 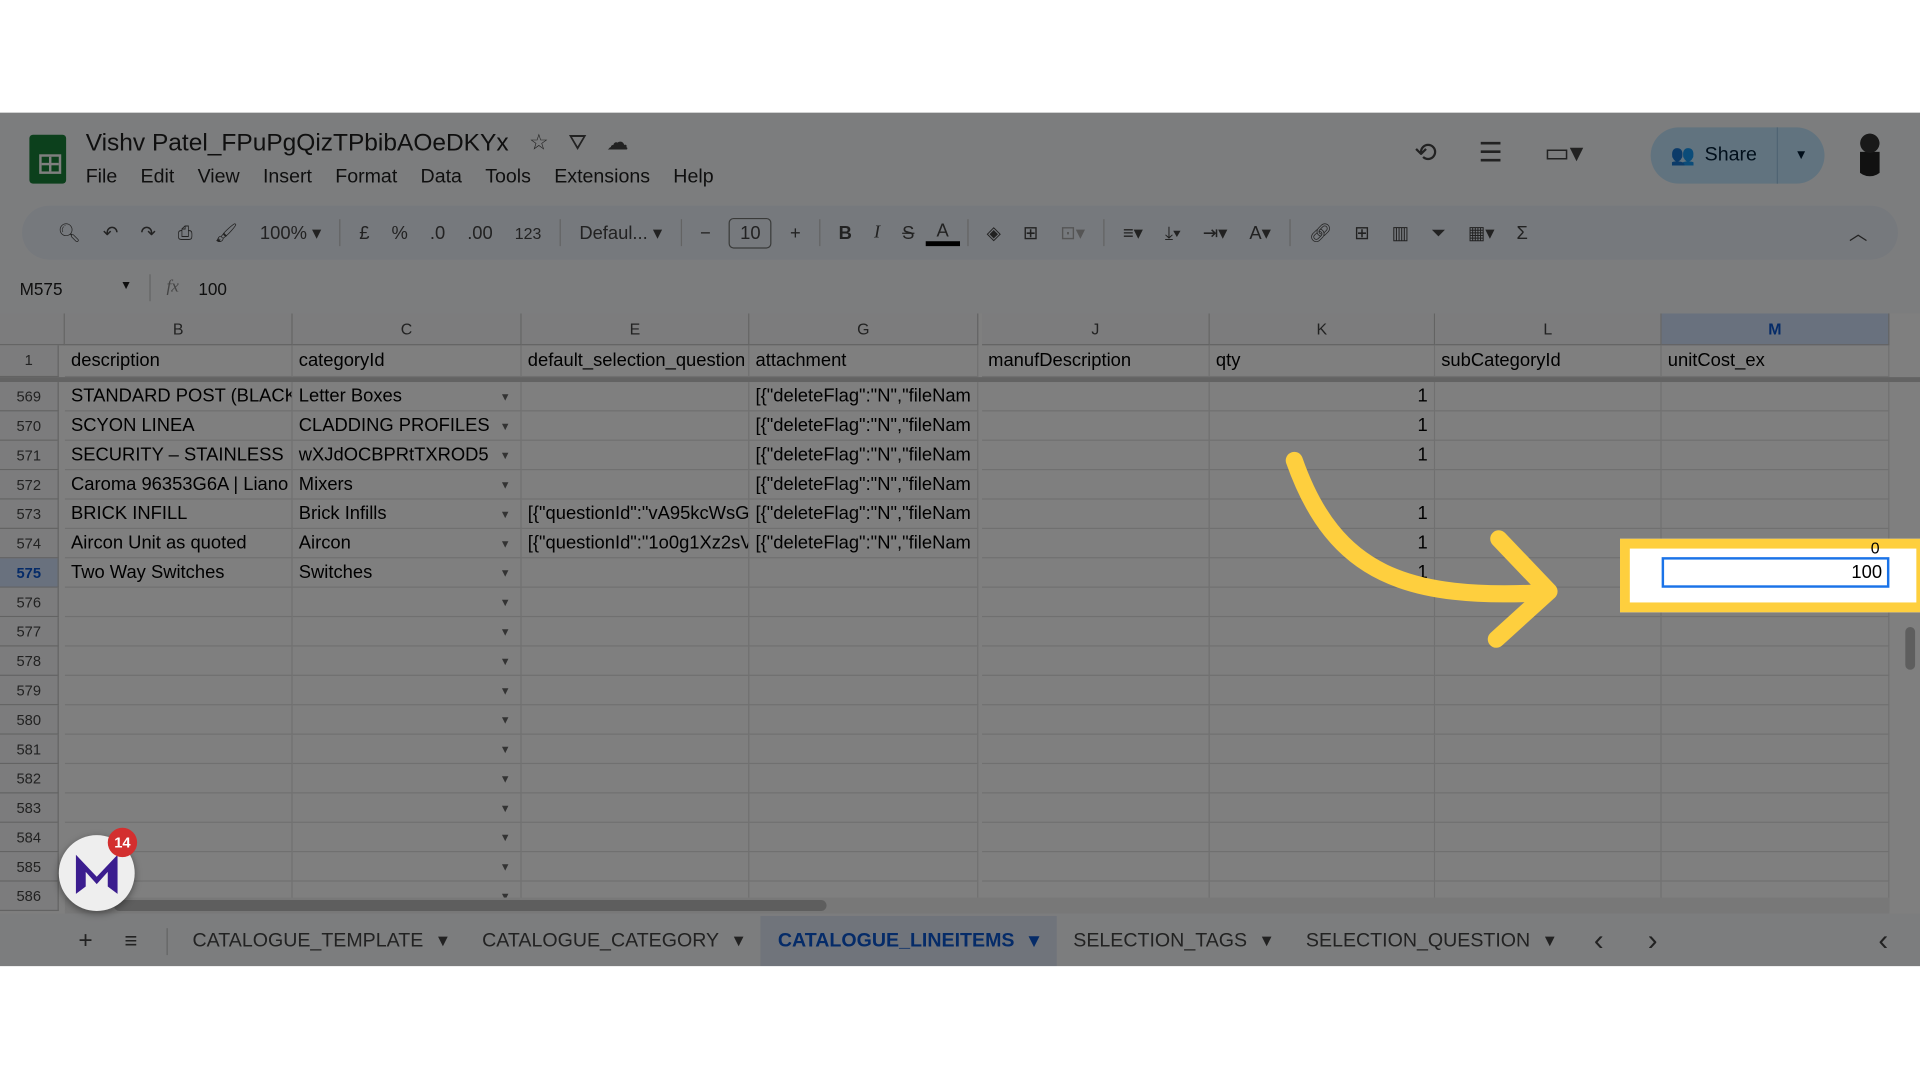 I want to click on selected-cell-m575: 100, so click(x=1775, y=572).